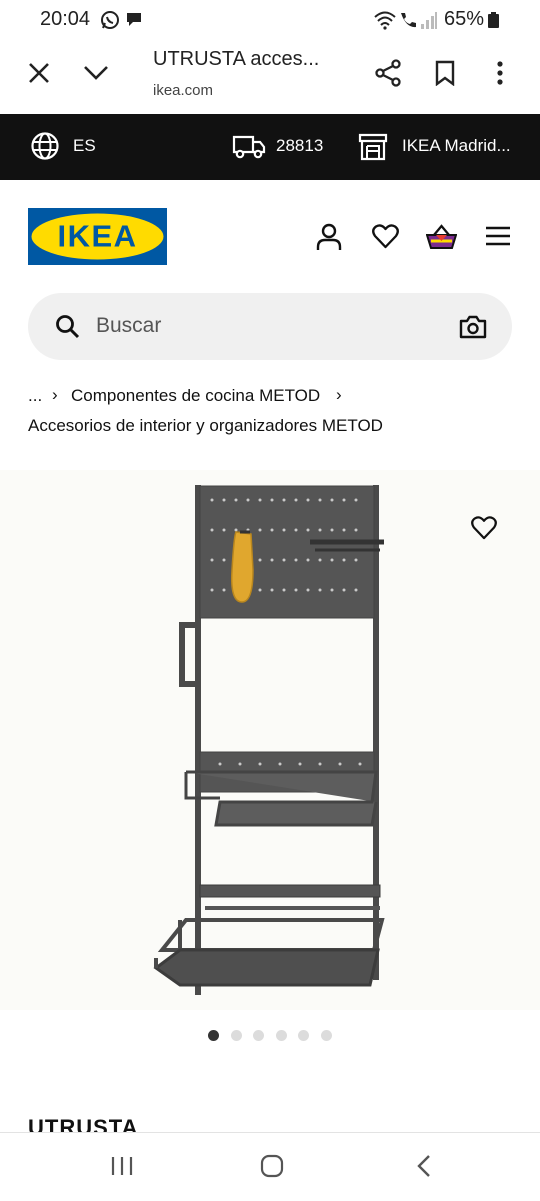 The width and height of the screenshot is (540, 1201). What do you see at coordinates (270, 20) in the screenshot?
I see `status-bar: 20:04 65%` at bounding box center [270, 20].